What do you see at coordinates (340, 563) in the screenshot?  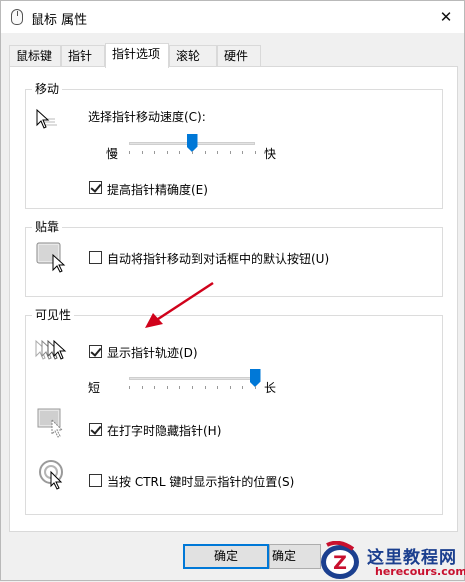 I see `svg-text: Z` at bounding box center [340, 563].